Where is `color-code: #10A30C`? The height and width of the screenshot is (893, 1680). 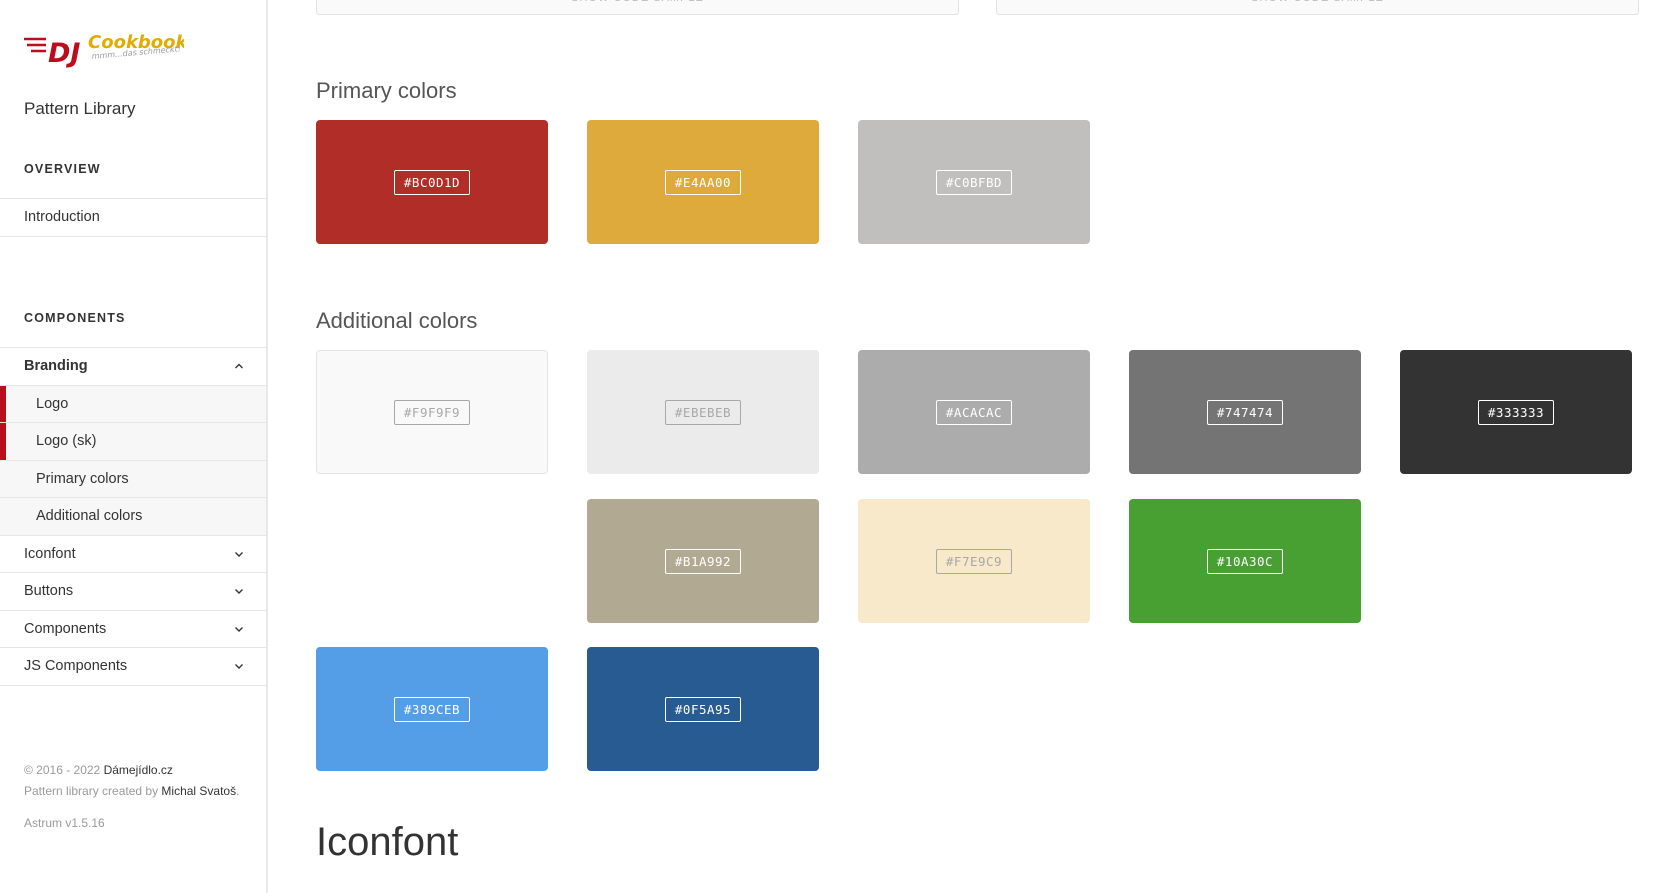
color-code: #10A30C is located at coordinates (1245, 561).